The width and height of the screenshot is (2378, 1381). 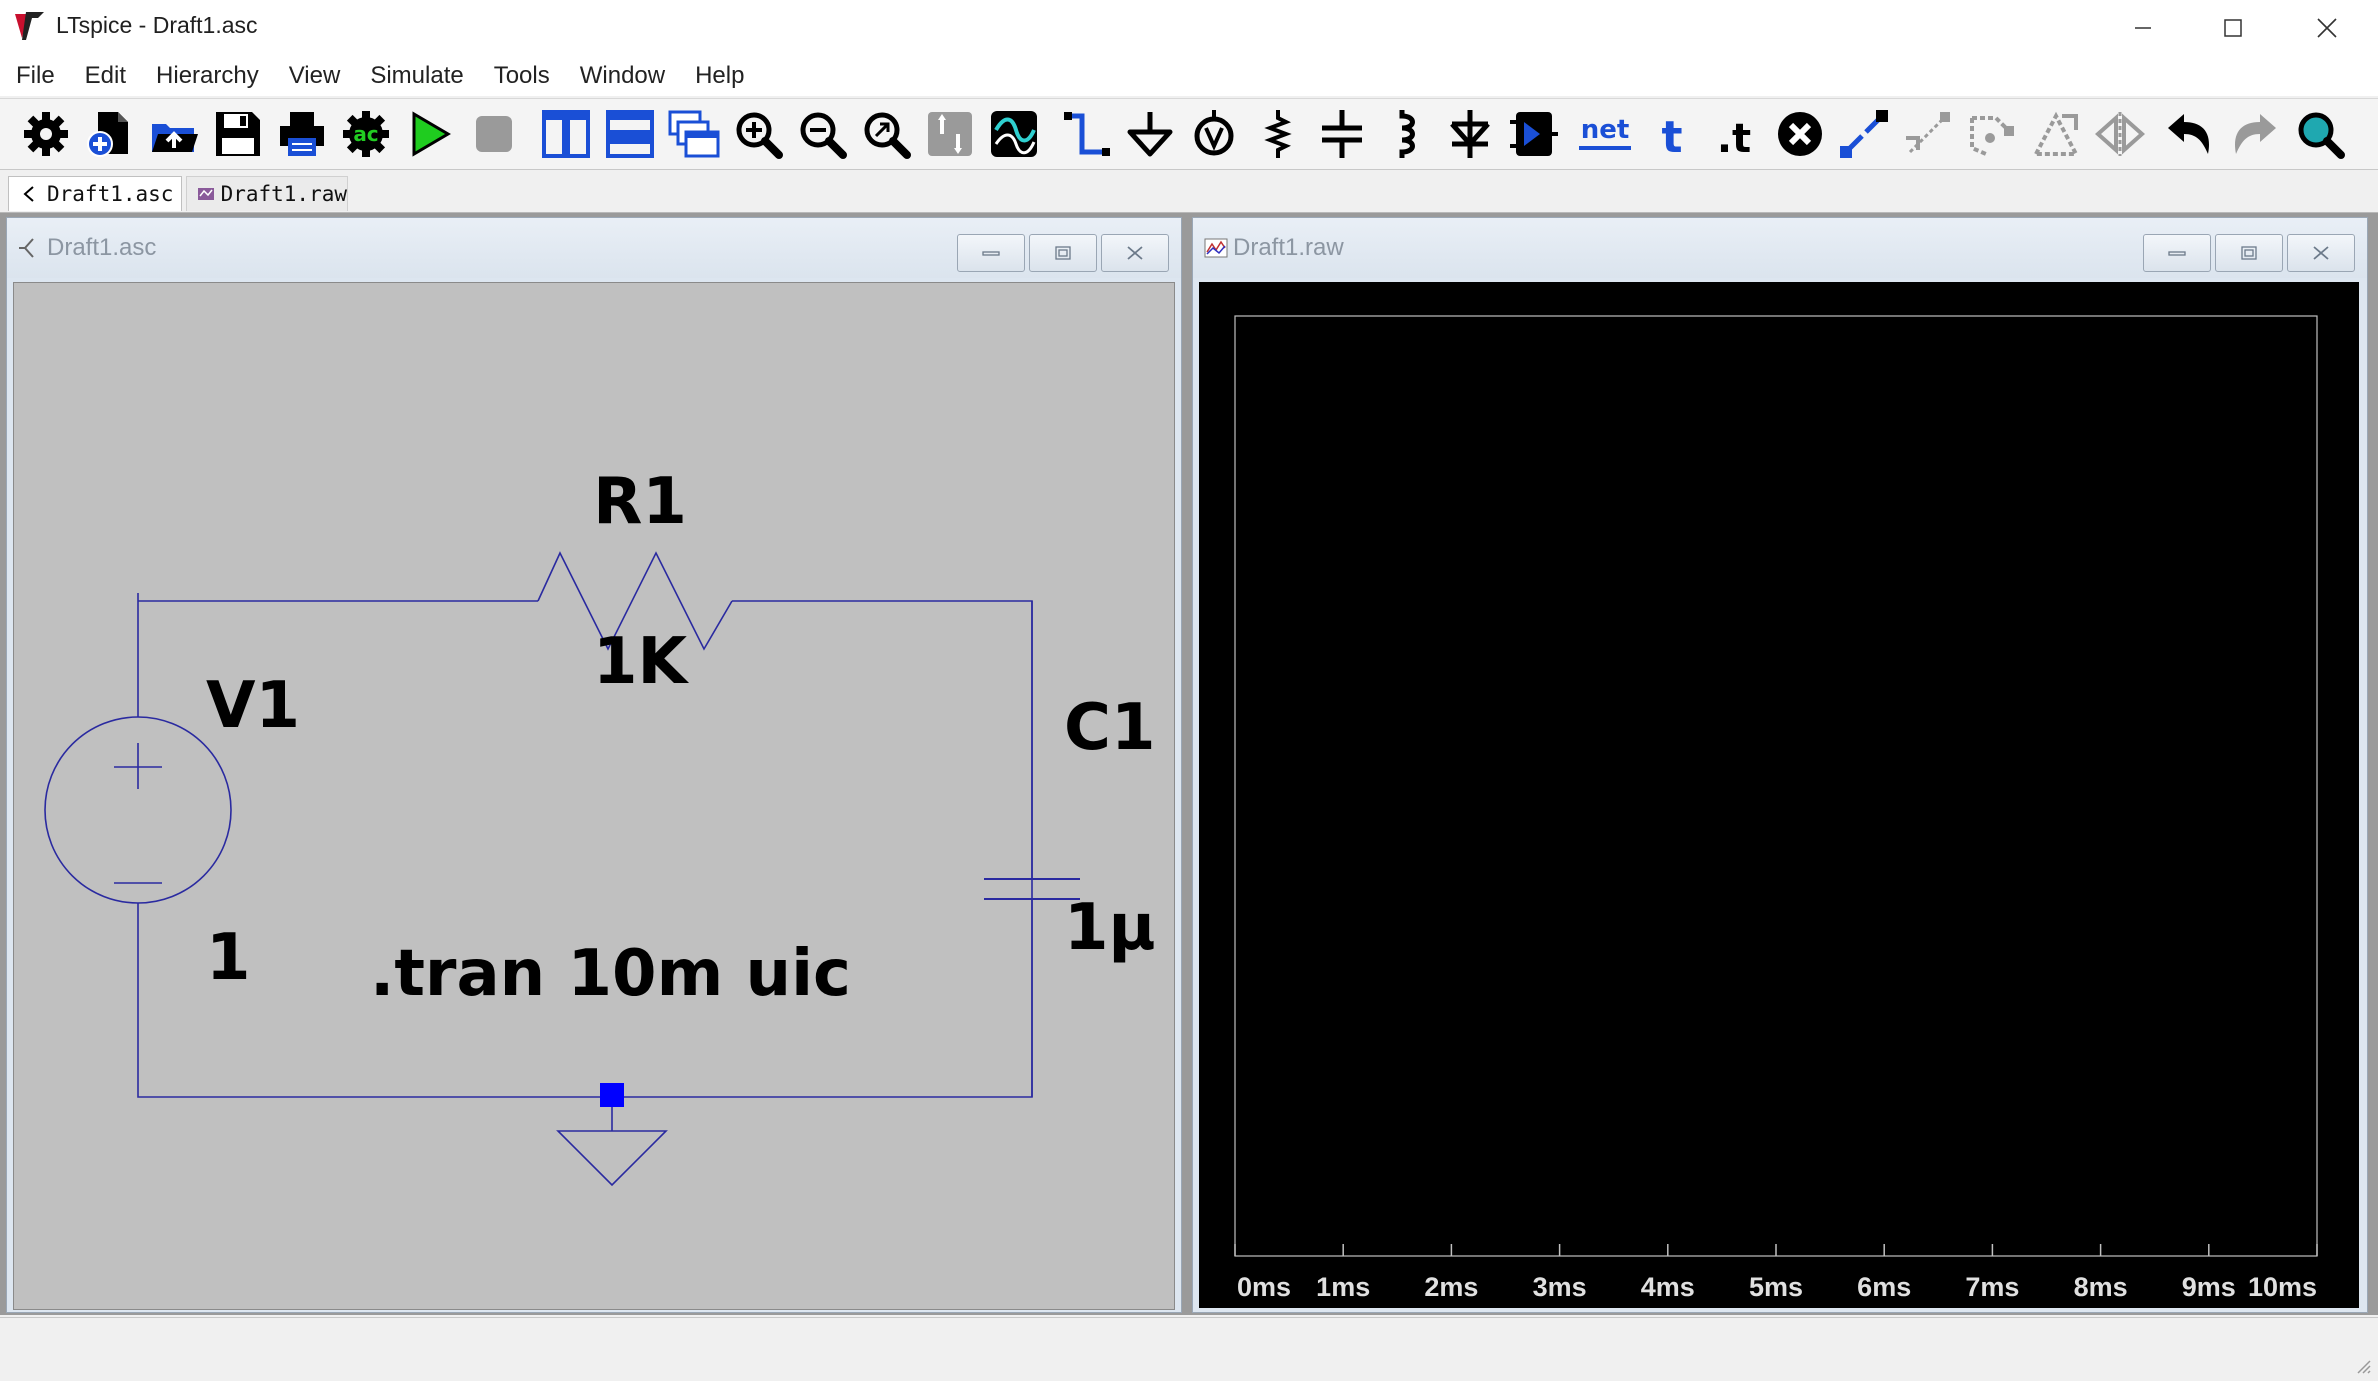 I want to click on tile-vertical-icon, so click(x=566, y=134).